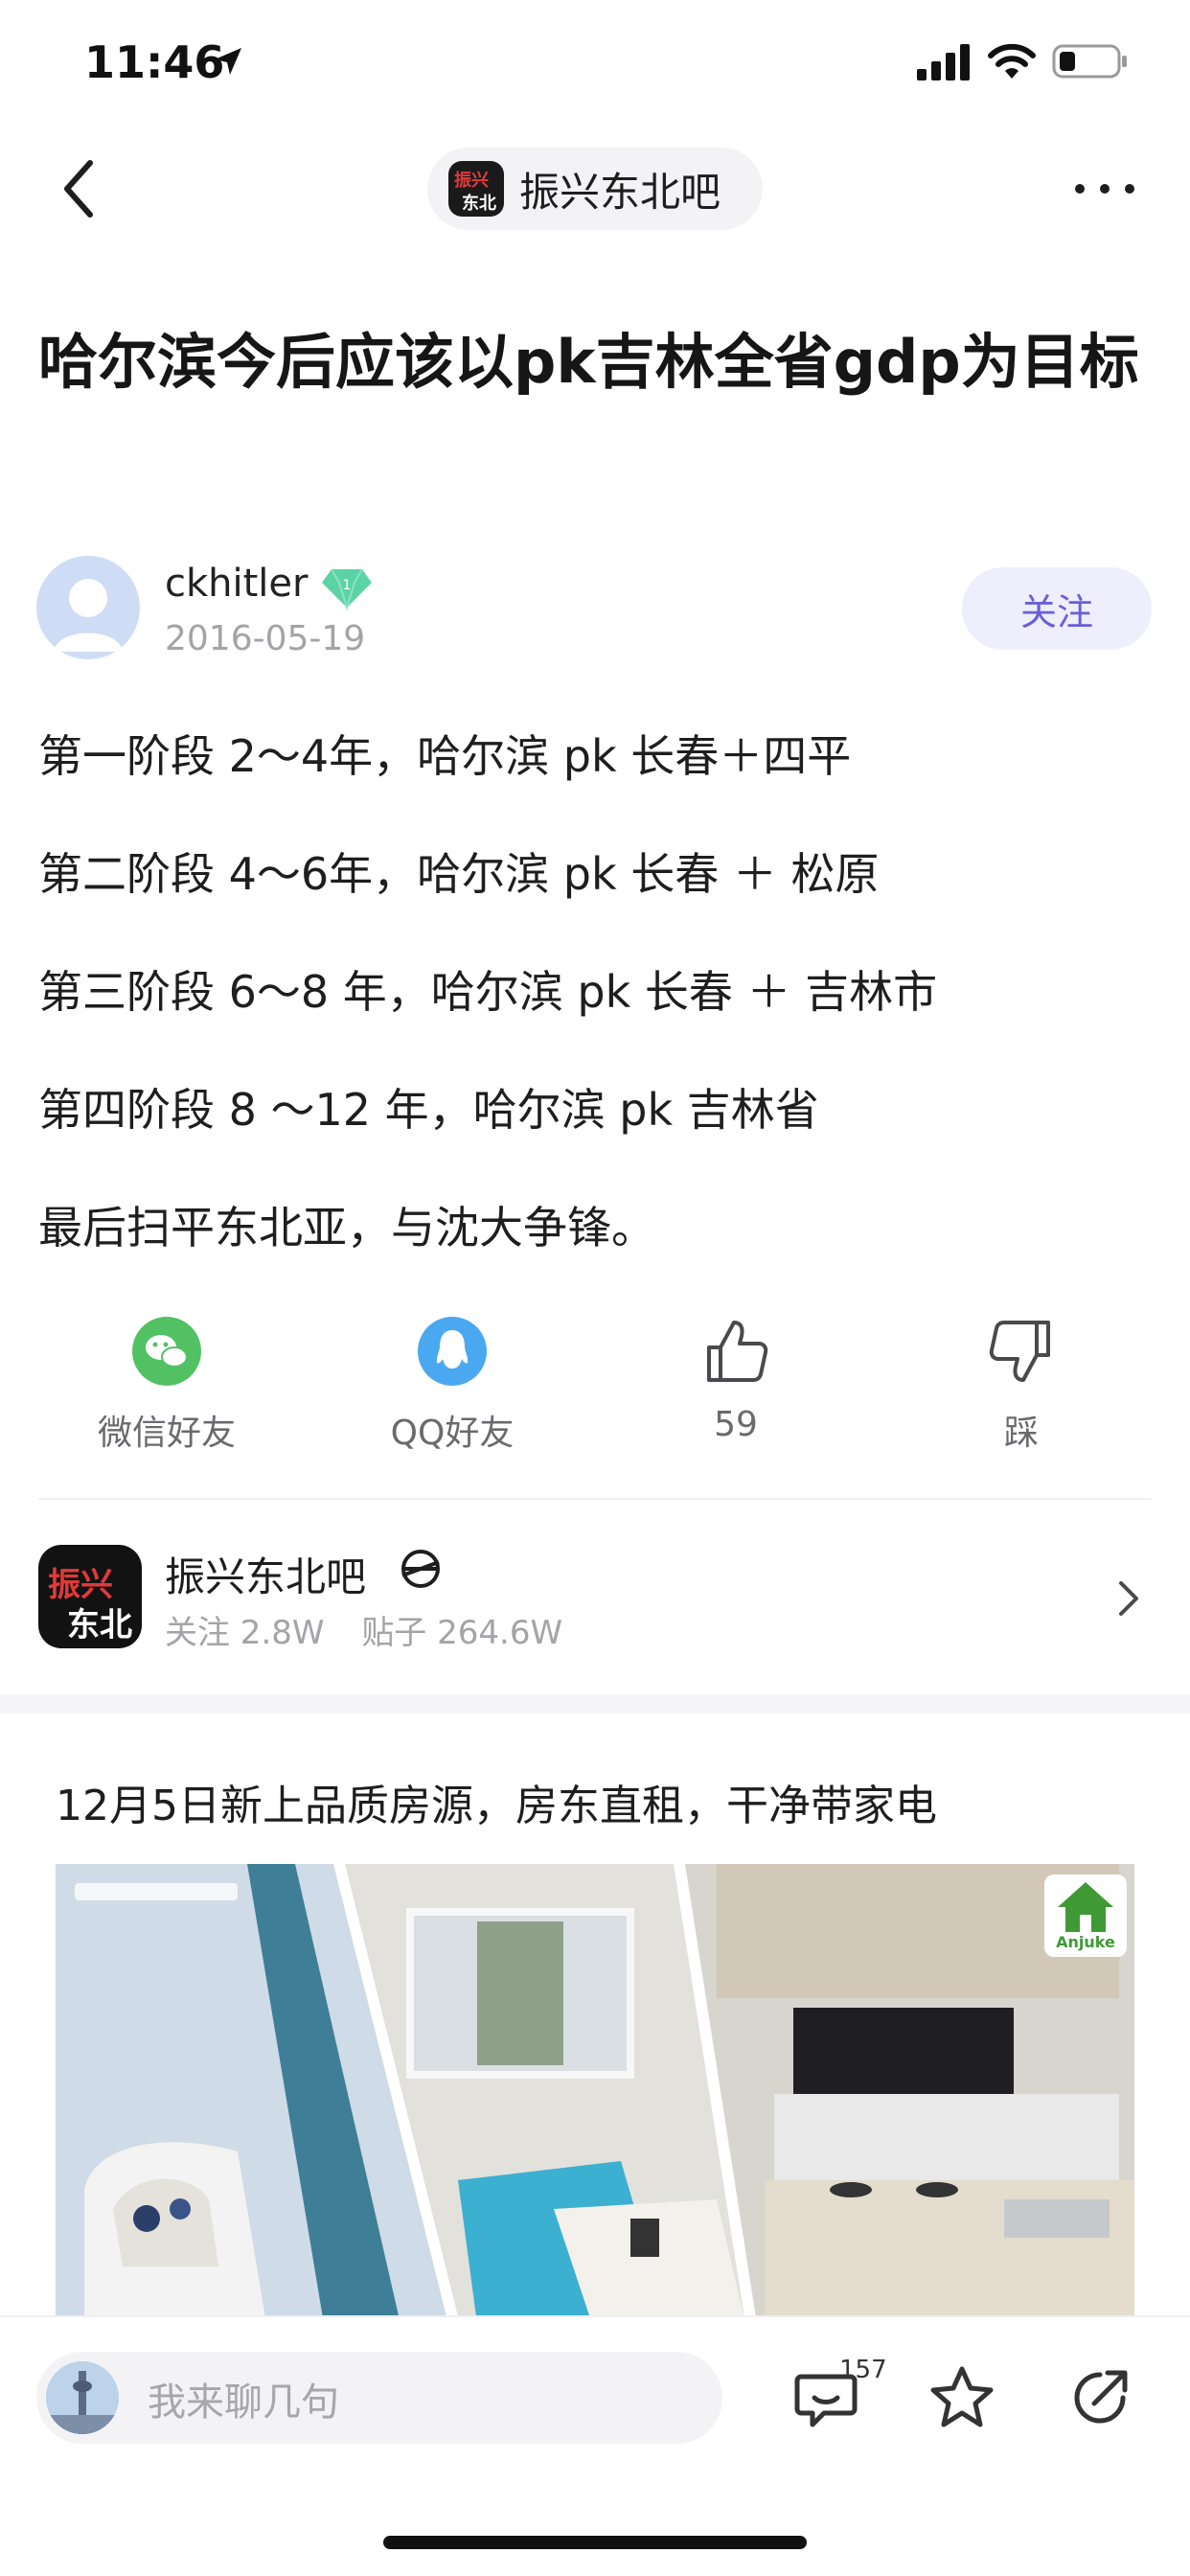 The height and width of the screenshot is (2576, 1190). Describe the element at coordinates (266, 1576) in the screenshot. I see `forum-name: 振兴东北吧` at that location.